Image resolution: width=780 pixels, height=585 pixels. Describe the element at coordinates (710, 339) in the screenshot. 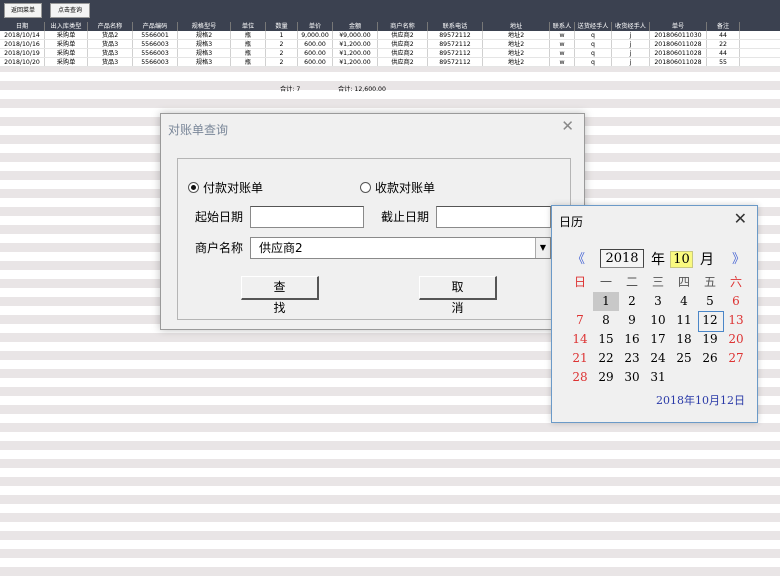

I see `calendar-day: 19` at that location.